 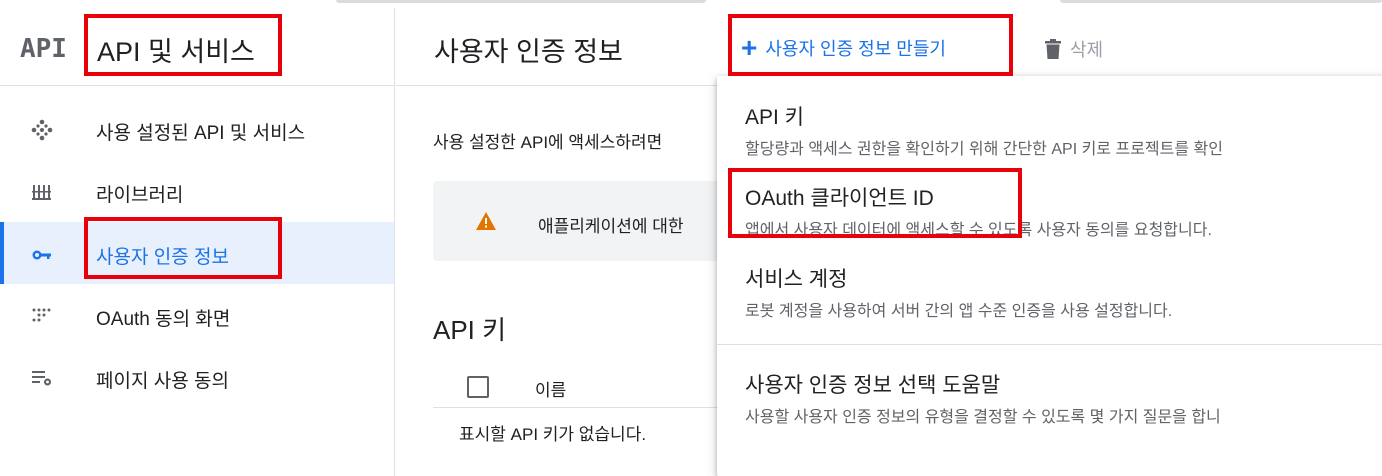 I want to click on sidebar-item-oauth-consent: OAuth 동의 화면, so click(x=197, y=315).